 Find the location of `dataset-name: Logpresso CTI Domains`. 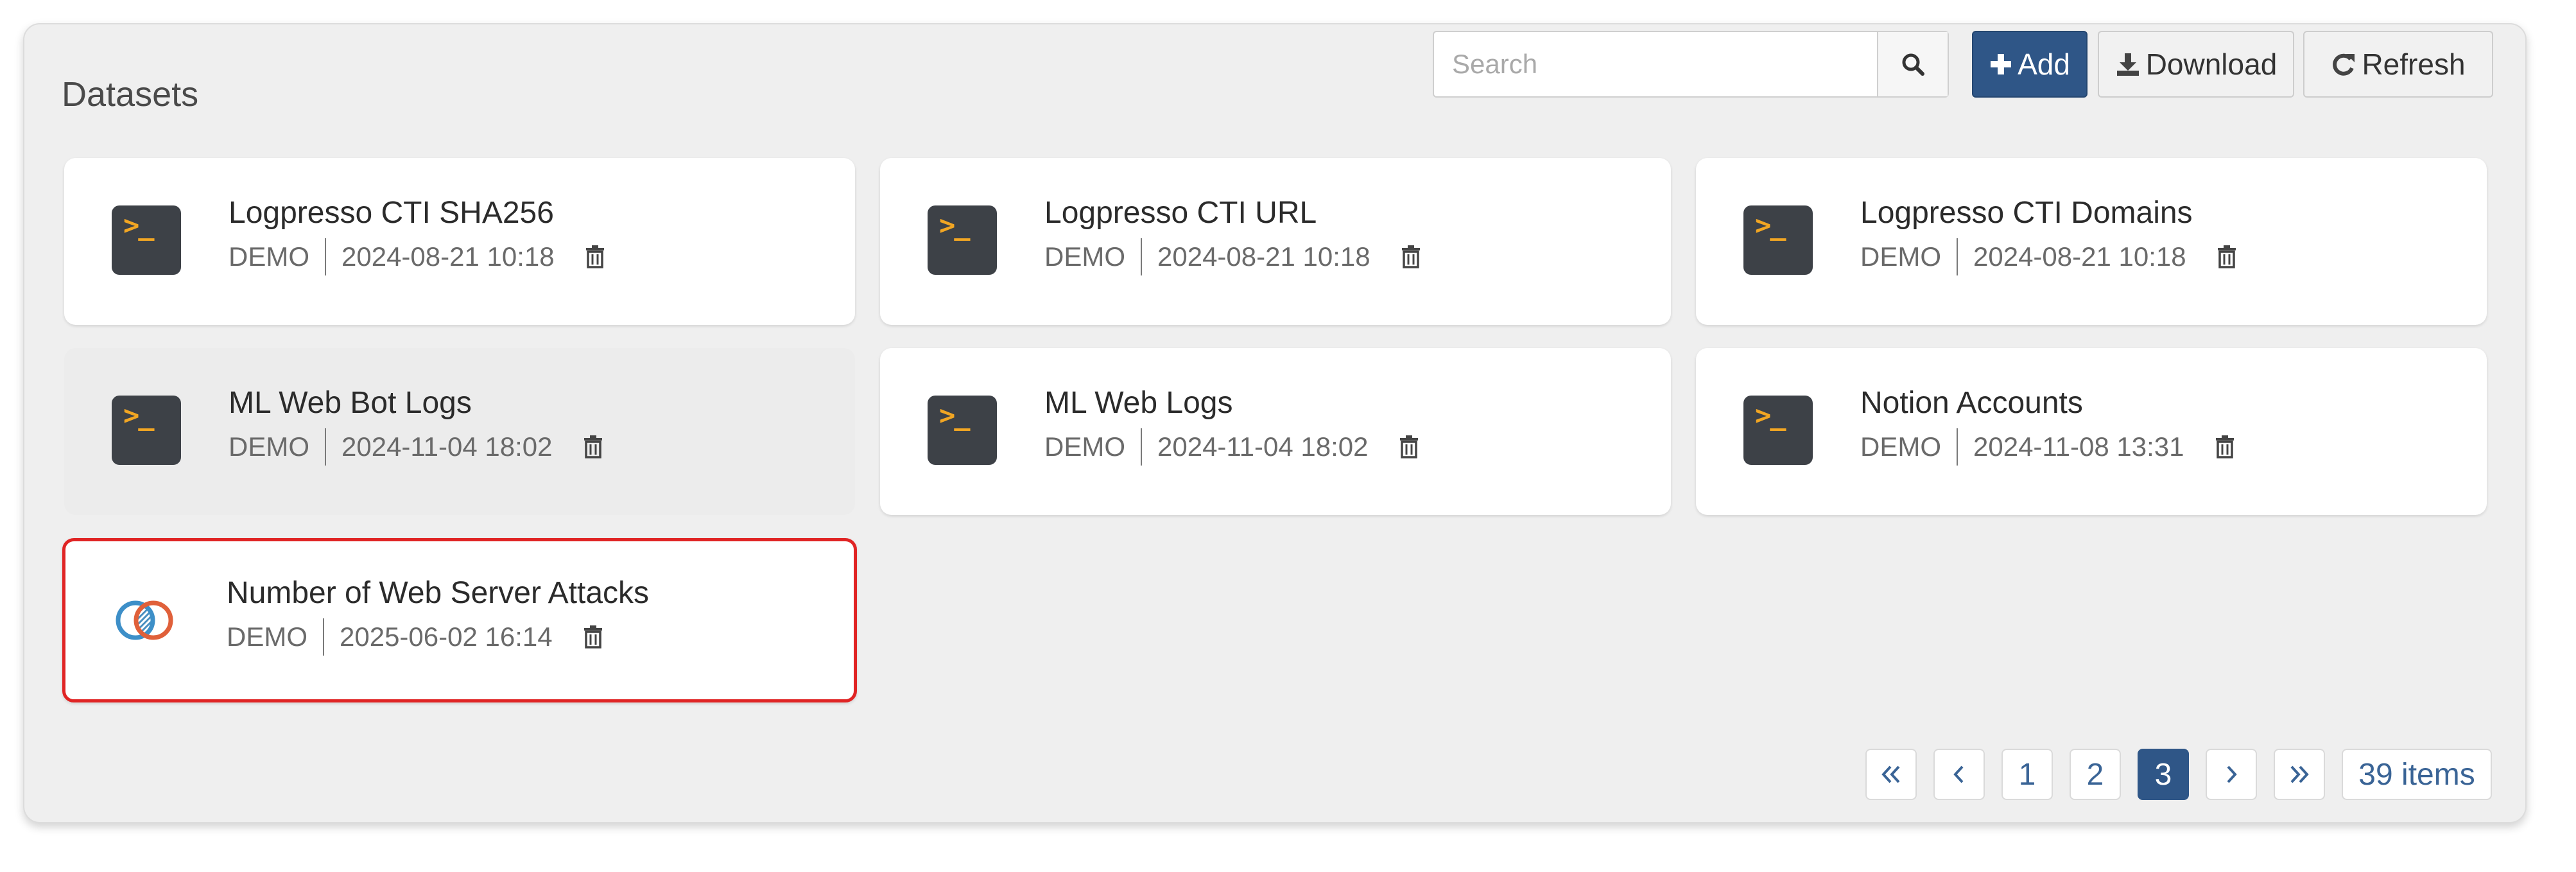

dataset-name: Logpresso CTI Domains is located at coordinates (2027, 213).